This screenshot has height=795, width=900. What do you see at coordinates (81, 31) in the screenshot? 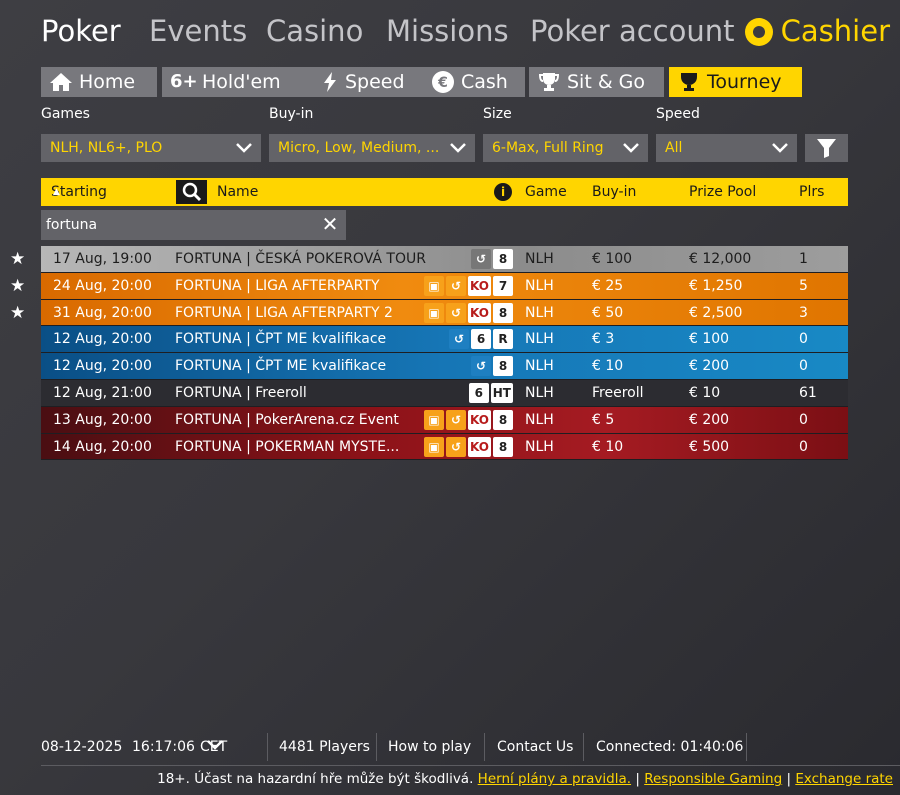
I see `nav-poker: Poker` at bounding box center [81, 31].